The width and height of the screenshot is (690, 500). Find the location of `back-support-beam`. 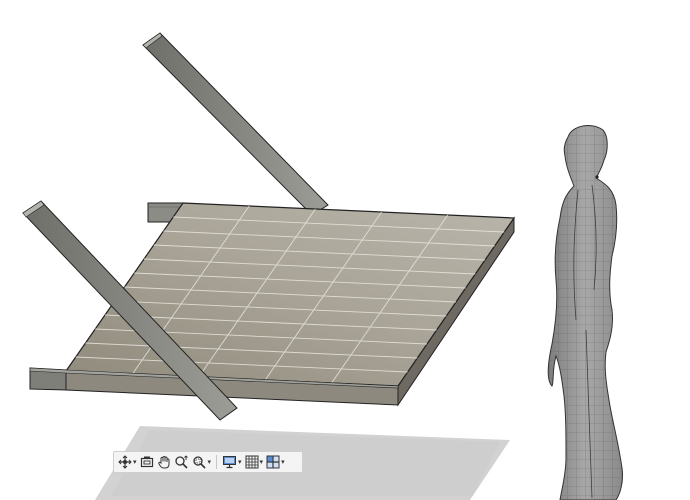

back-support-beam is located at coordinates (235, 124).